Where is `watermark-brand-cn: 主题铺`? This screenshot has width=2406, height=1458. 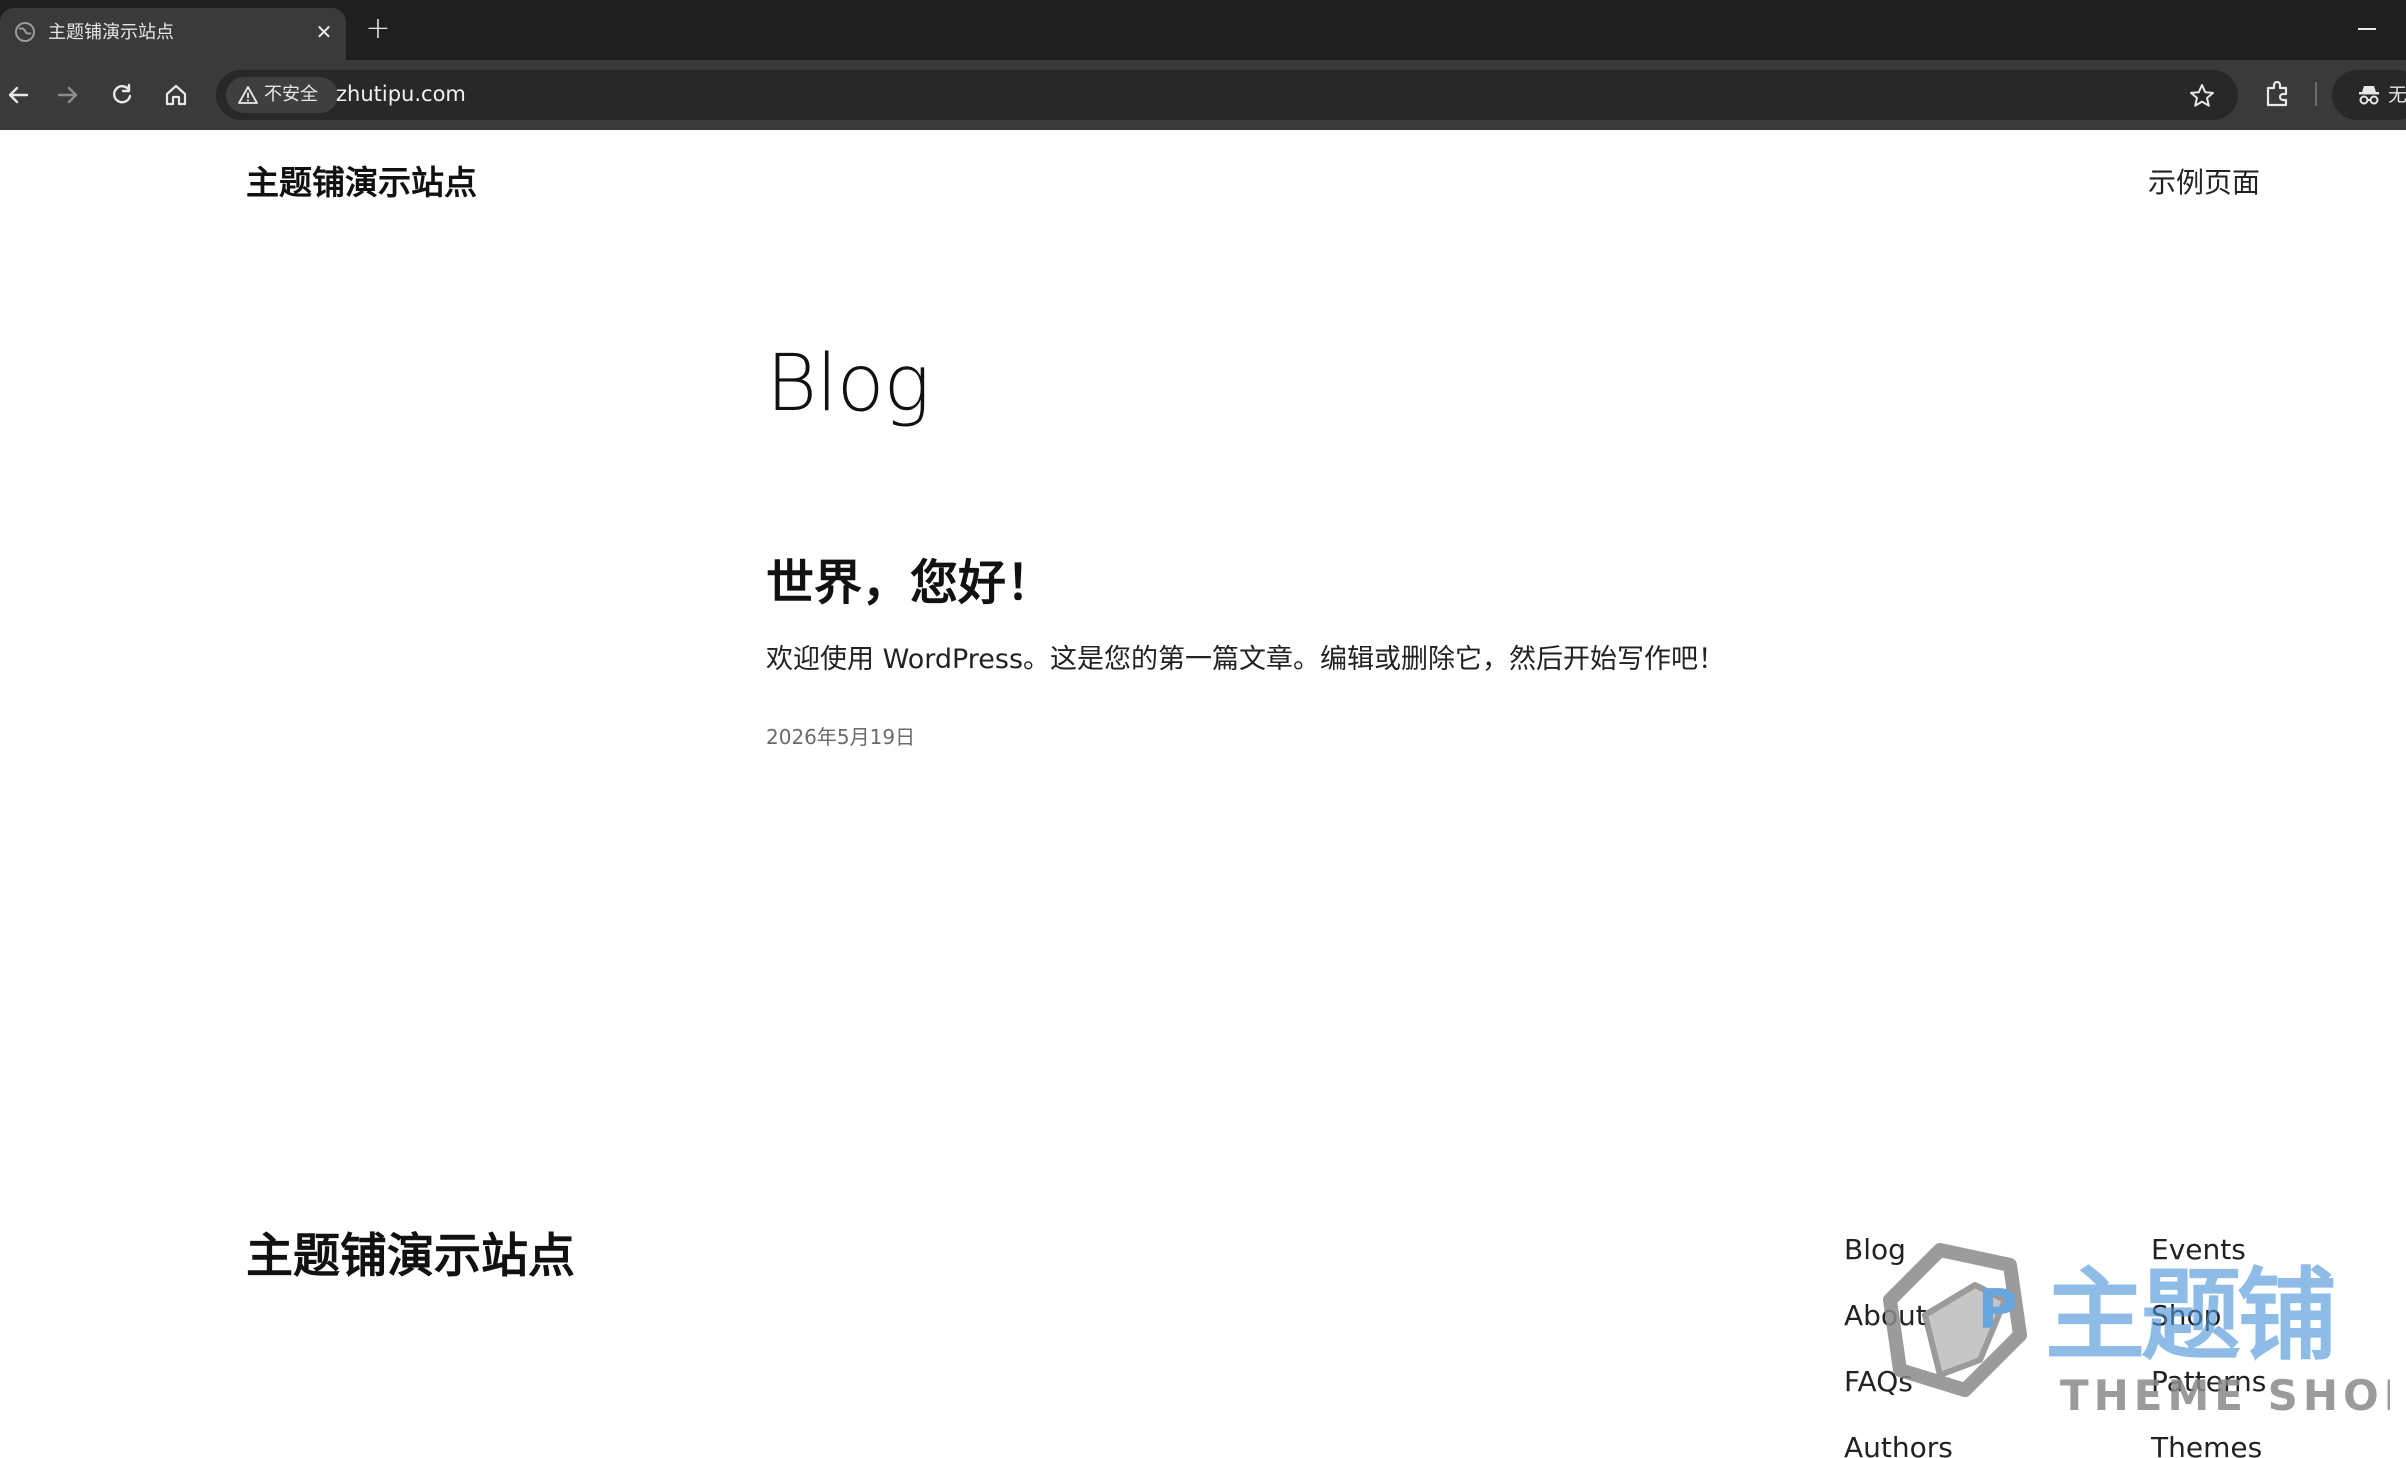
watermark-brand-cn: 主题铺 is located at coordinates (2189, 1315).